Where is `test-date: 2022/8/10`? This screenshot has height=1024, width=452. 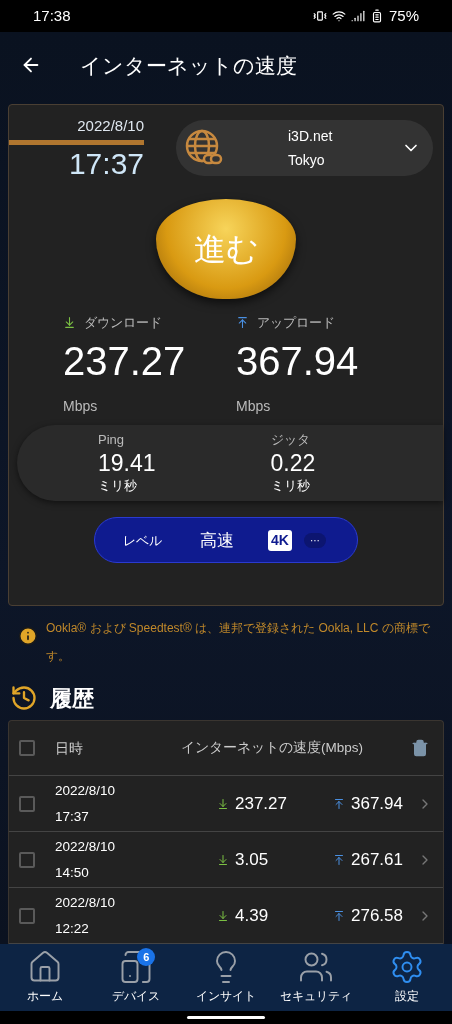 test-date: 2022/8/10 is located at coordinates (110, 126).